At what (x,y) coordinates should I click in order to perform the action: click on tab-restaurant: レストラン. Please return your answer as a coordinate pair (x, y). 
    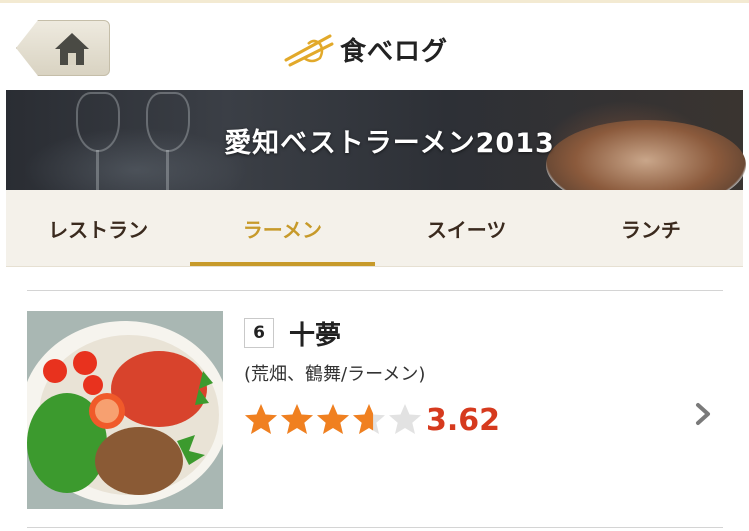
    Looking at the image, I should click on (98, 228).